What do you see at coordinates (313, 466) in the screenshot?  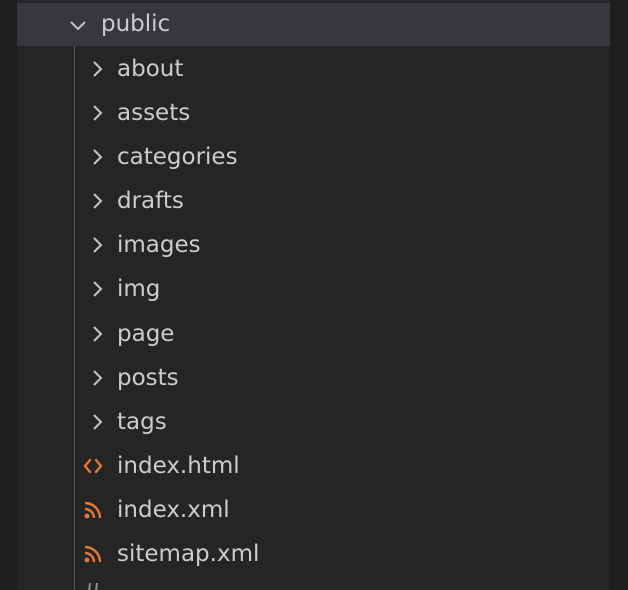 I see `tree-item-index-html: index.html` at bounding box center [313, 466].